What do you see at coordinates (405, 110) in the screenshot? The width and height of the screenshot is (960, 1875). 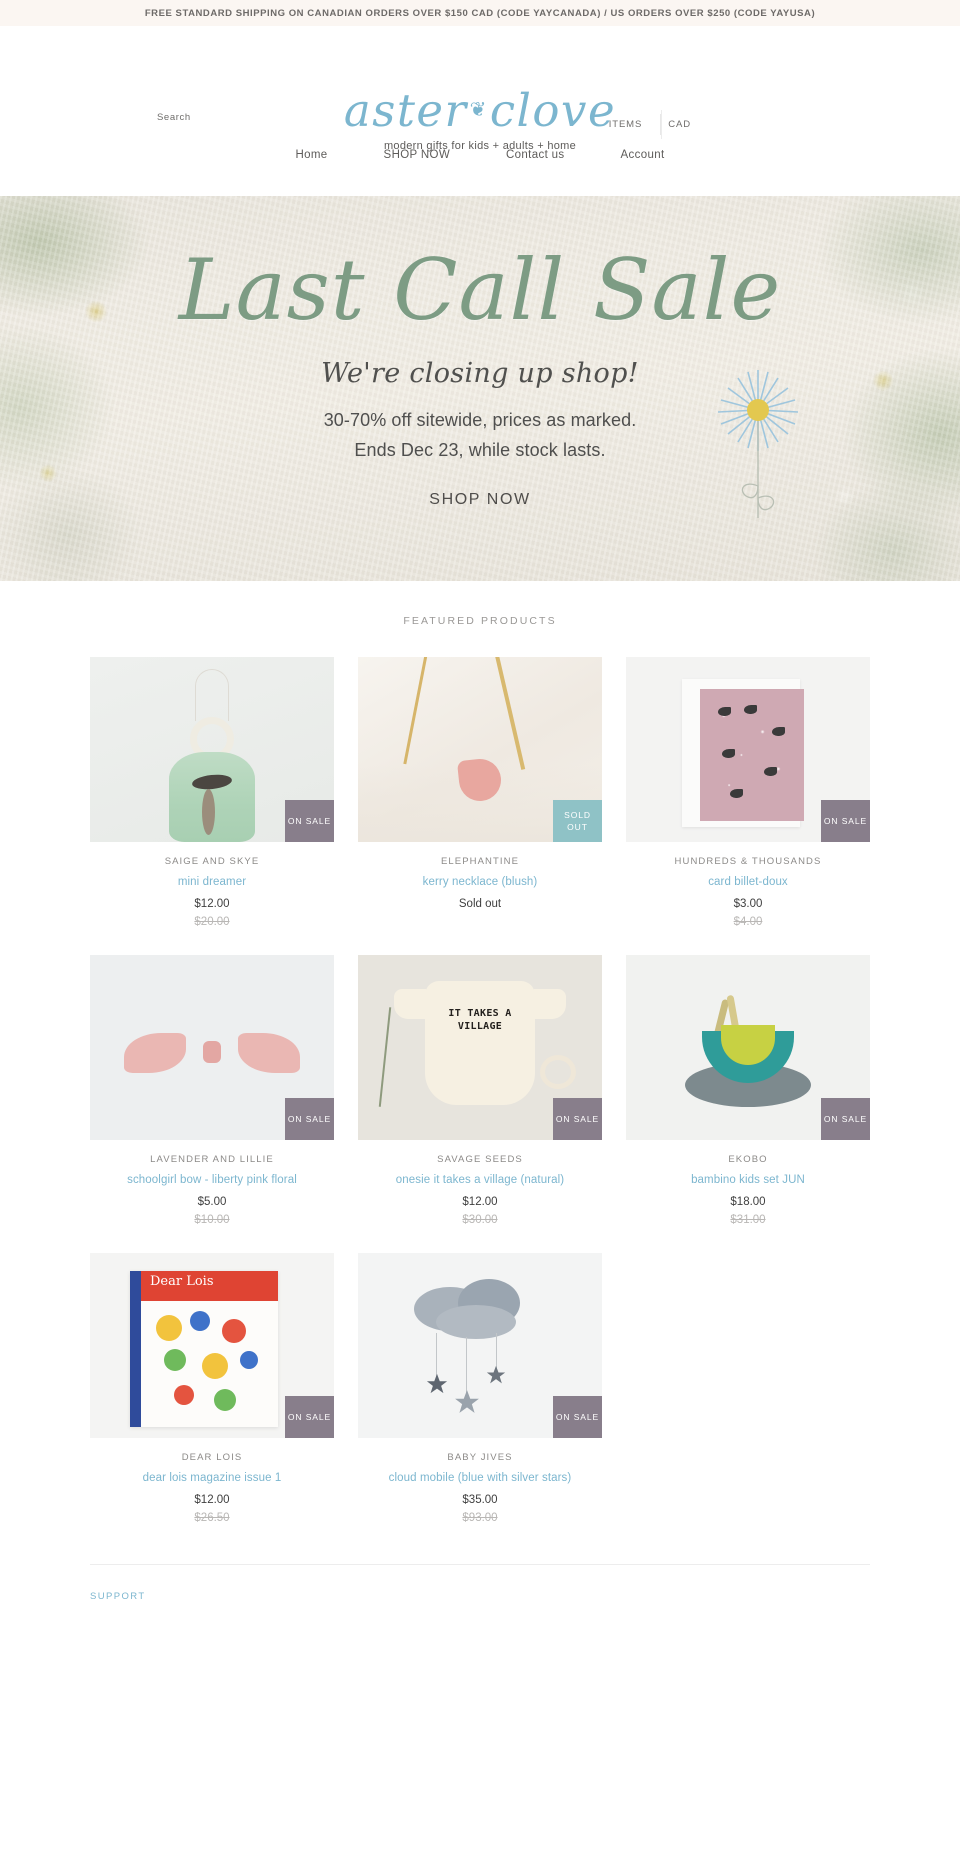 I see `logo-text-aster: aster` at bounding box center [405, 110].